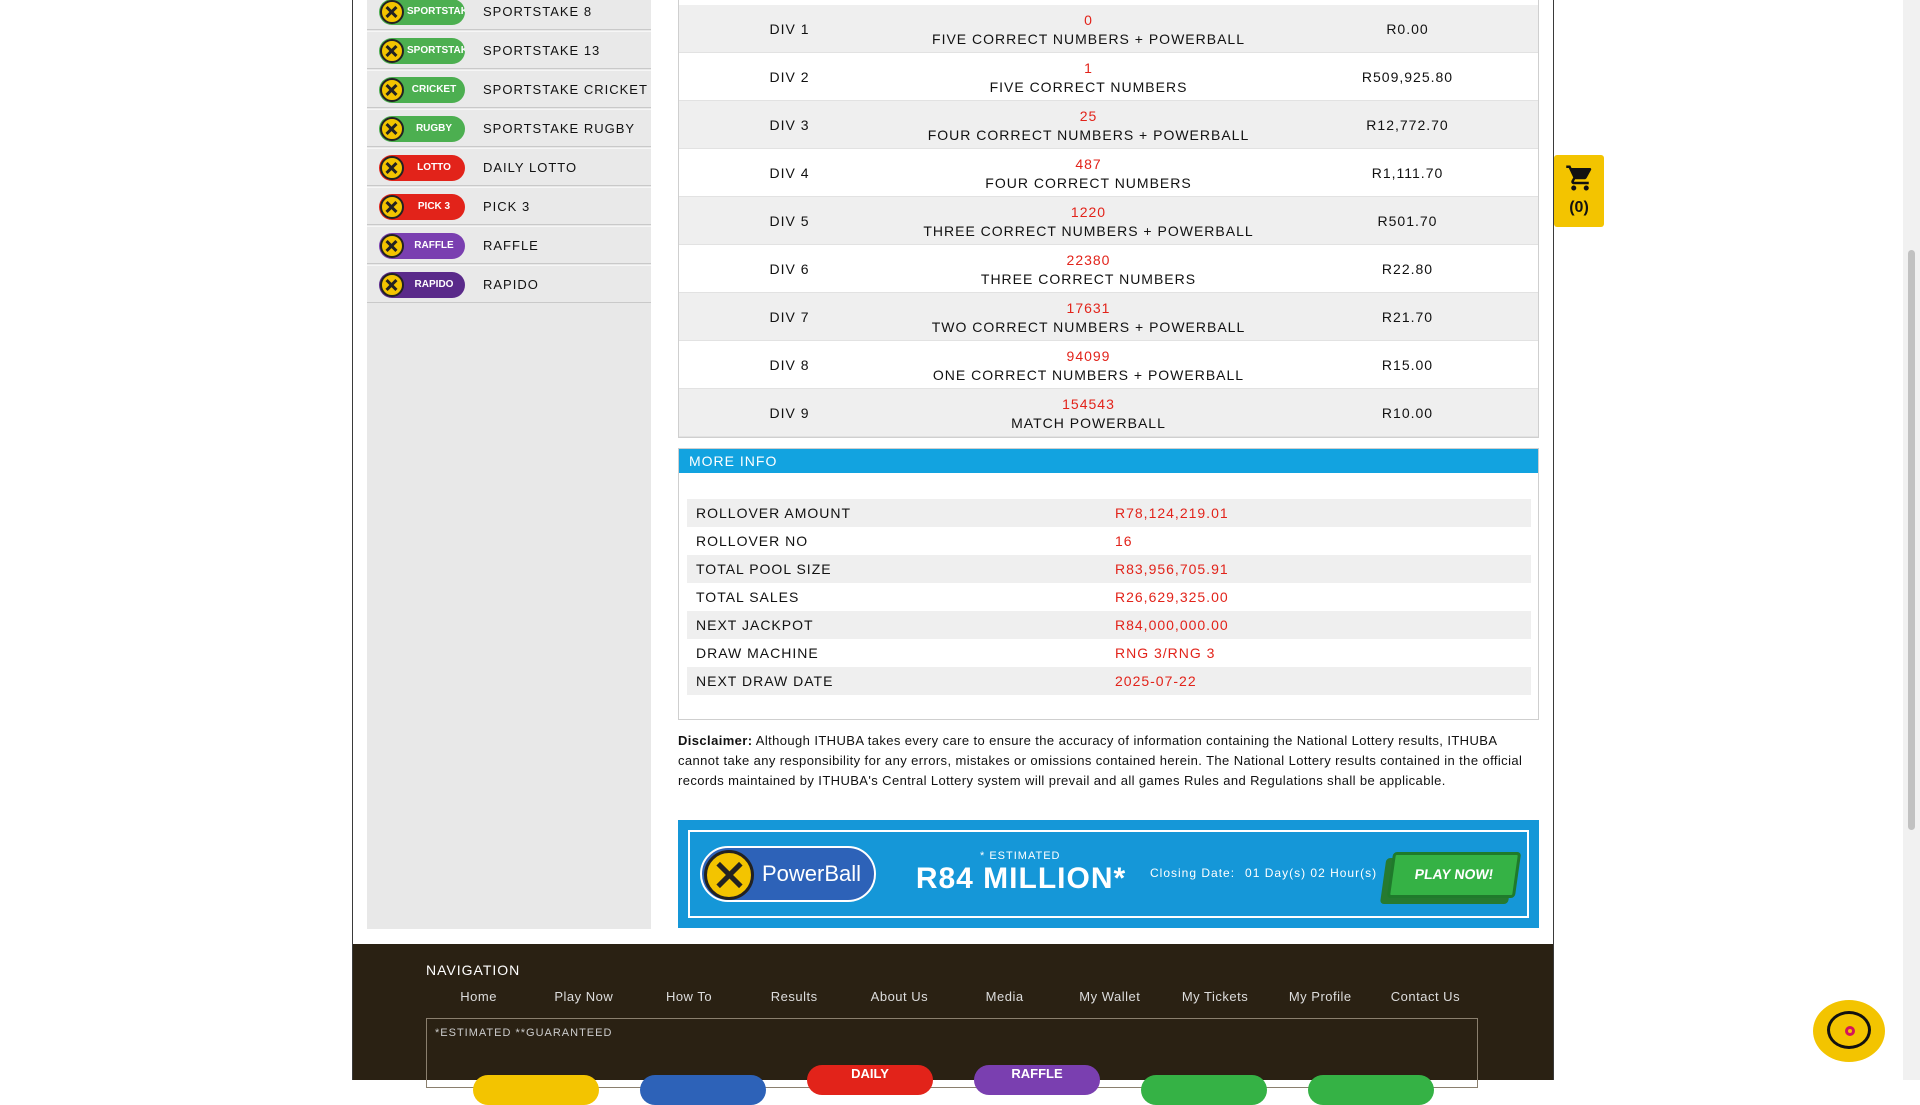  Describe the element at coordinates (1088, 423) in the screenshot. I see `division-description: MATCH POWERBALL` at that location.